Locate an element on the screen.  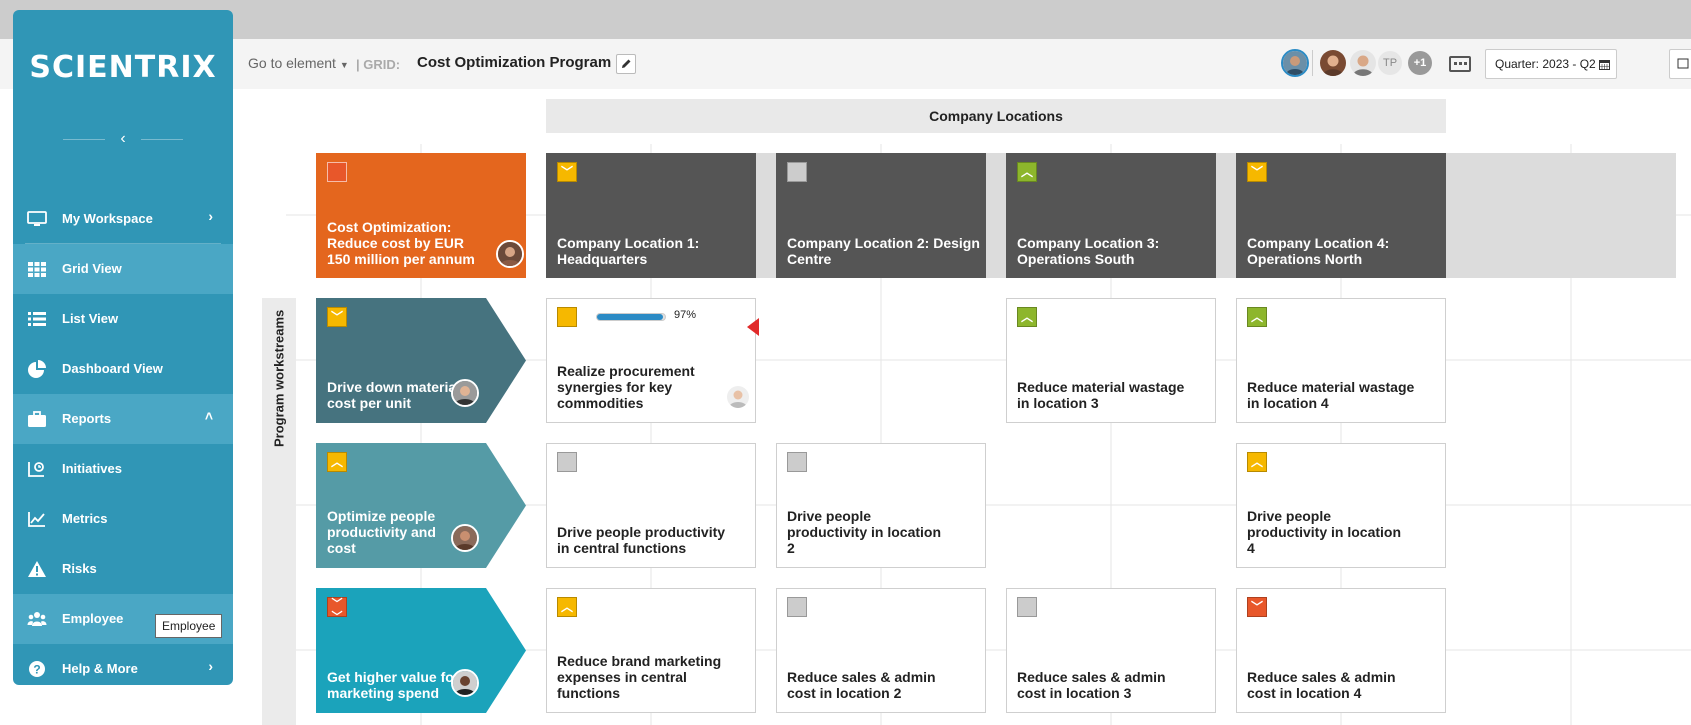
row-header: ﹀ Drive down material cost per unit is located at coordinates (421, 360).